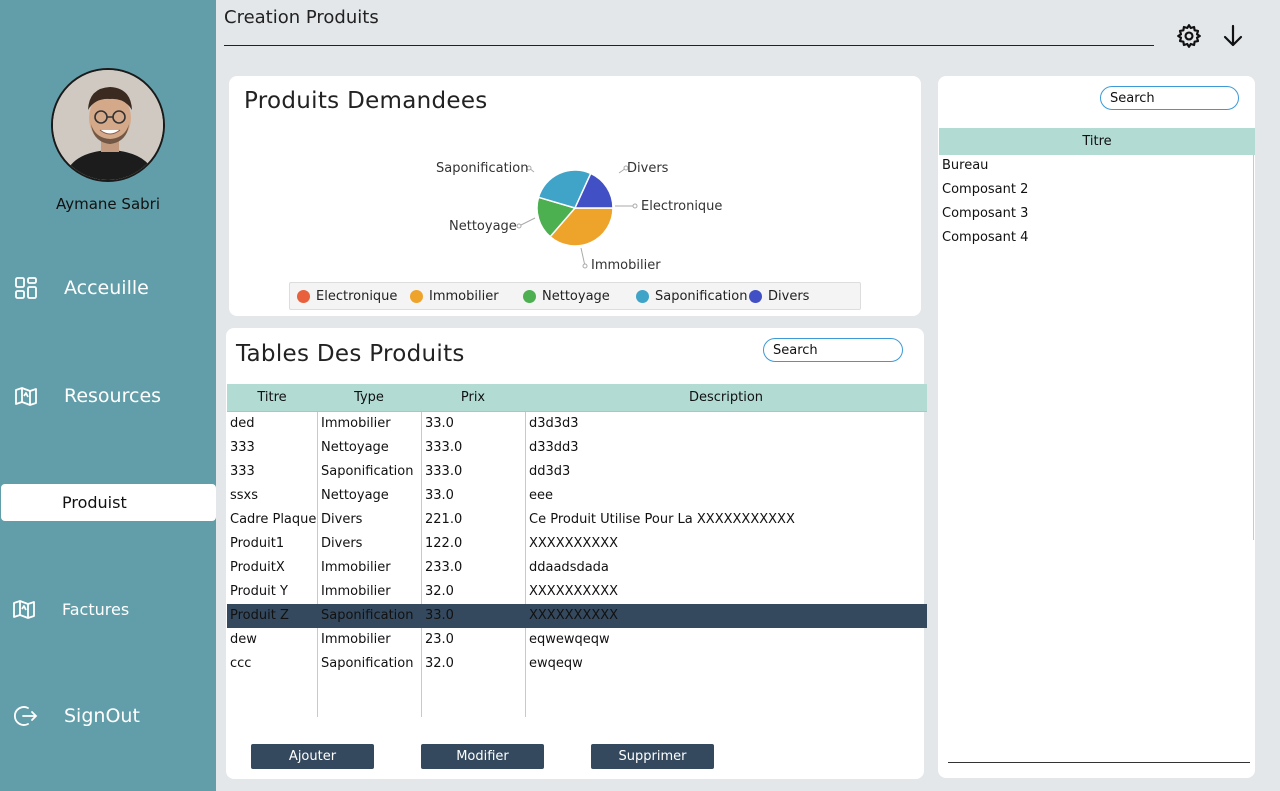  What do you see at coordinates (444, 567) in the screenshot?
I see `table-cell: 233.0` at bounding box center [444, 567].